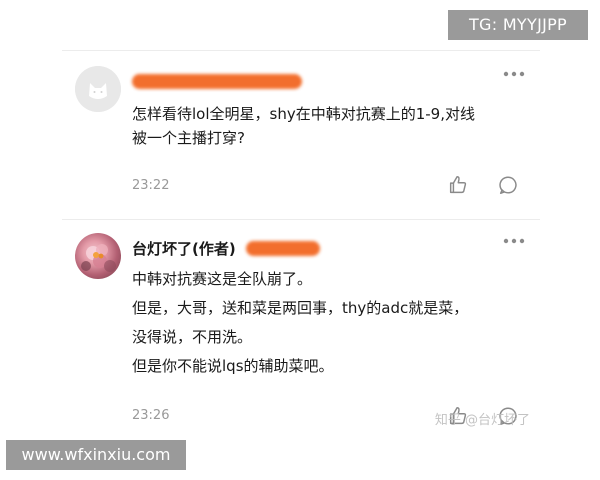 The image size is (600, 480). I want to click on comment-line: 中韩对抗赛这是全队崩了。, so click(222, 279).